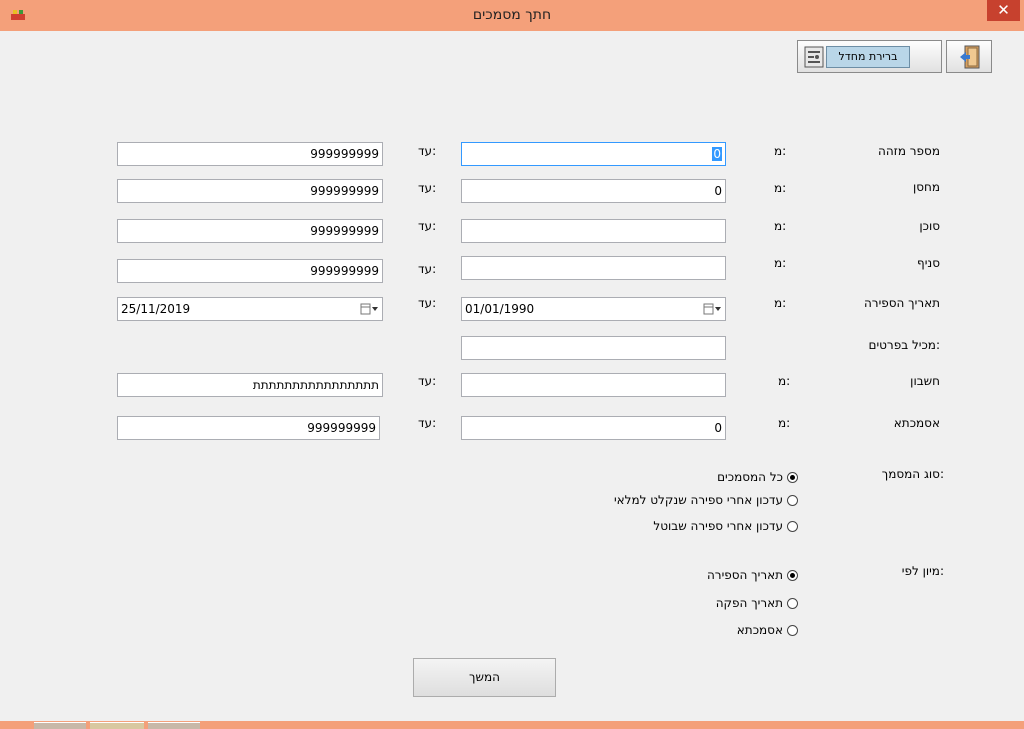 The width and height of the screenshot is (1024, 729). What do you see at coordinates (749, 603) in the screenshot?
I see `sort-by-option-label: תאריך הפקה` at bounding box center [749, 603].